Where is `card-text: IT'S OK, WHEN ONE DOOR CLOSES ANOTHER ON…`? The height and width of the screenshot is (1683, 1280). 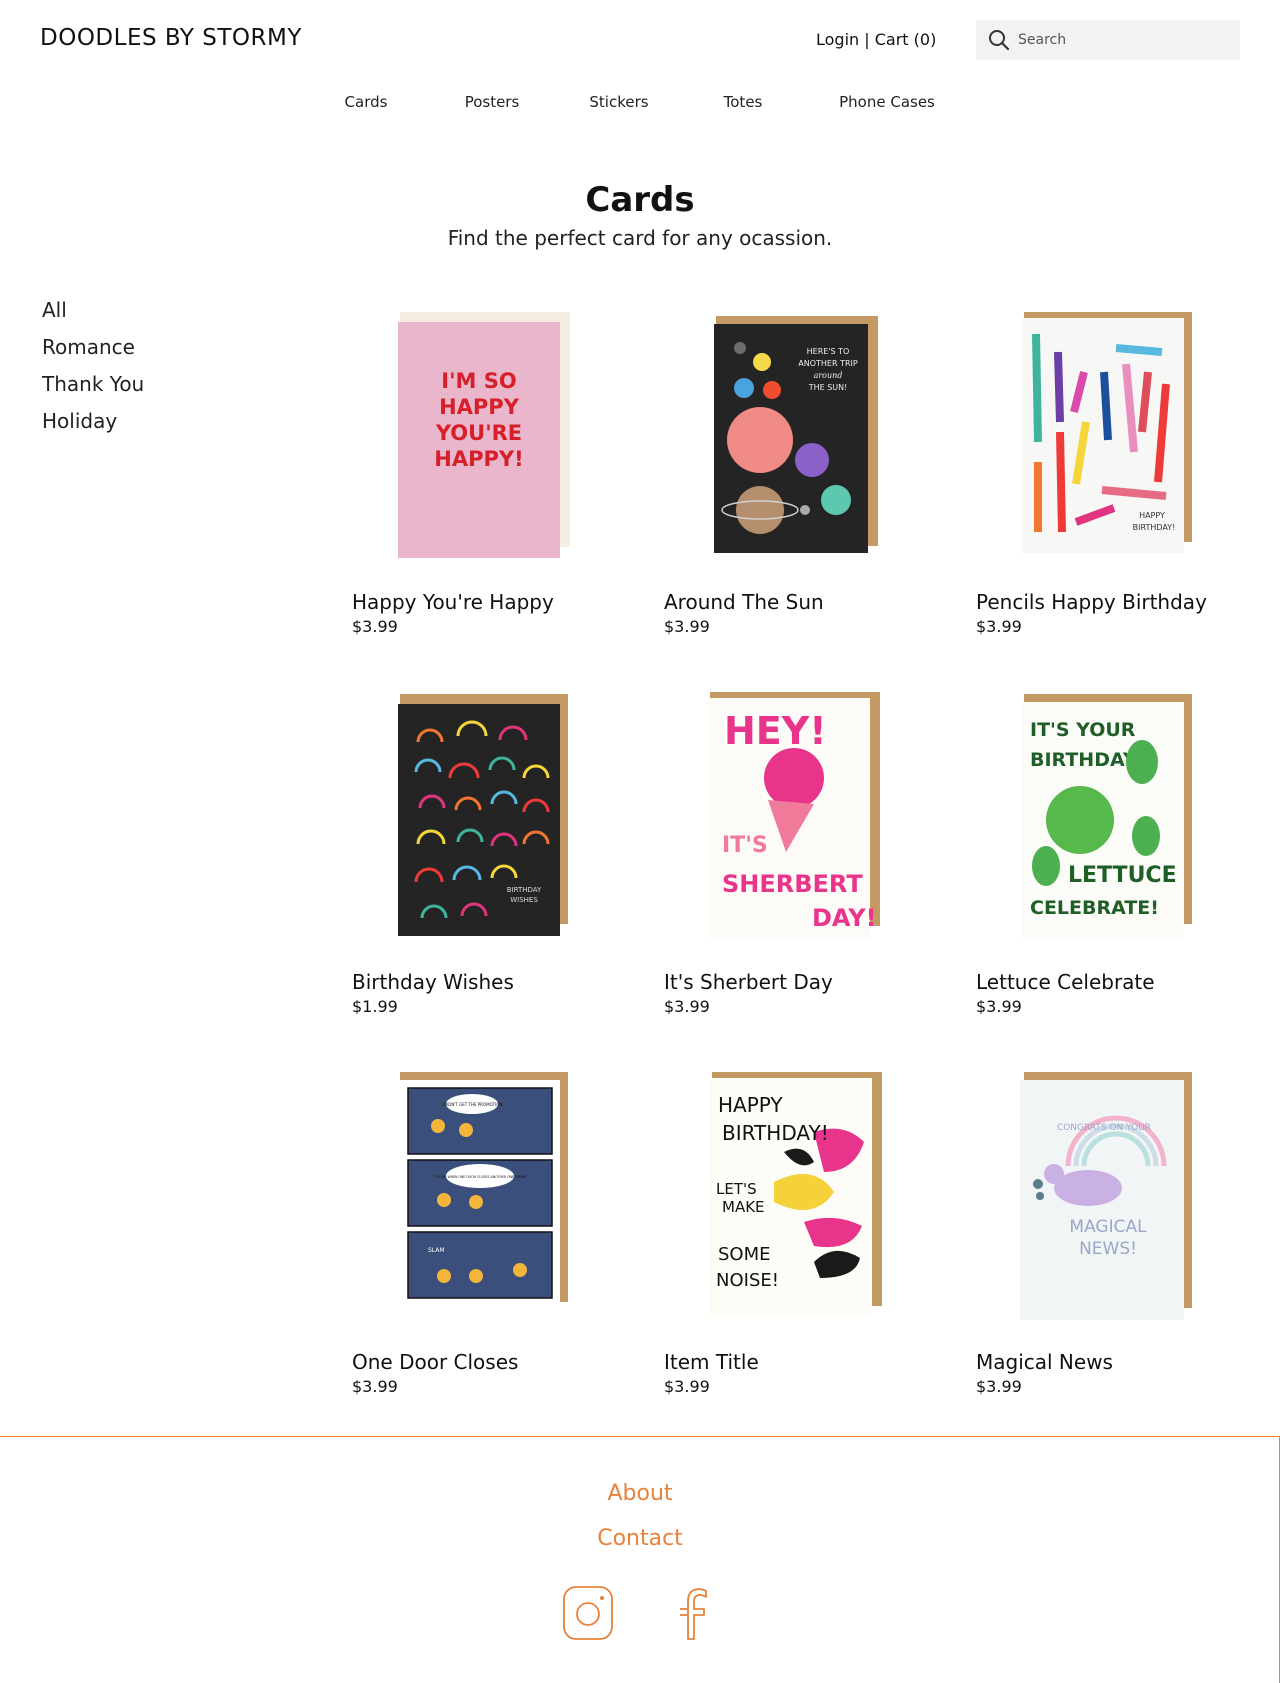
card-text: IT'S OK, WHEN ONE DOOR CLOSES ANOTHER ON… is located at coordinates (480, 1177).